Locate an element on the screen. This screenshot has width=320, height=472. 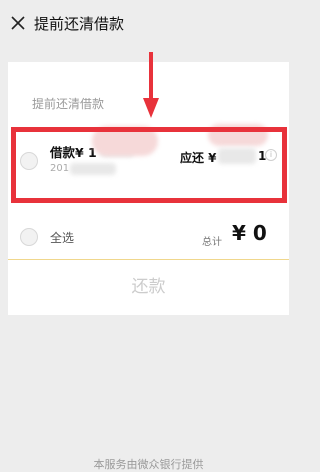
footer-text: 本服务由微众银行提供 is located at coordinates (148, 464).